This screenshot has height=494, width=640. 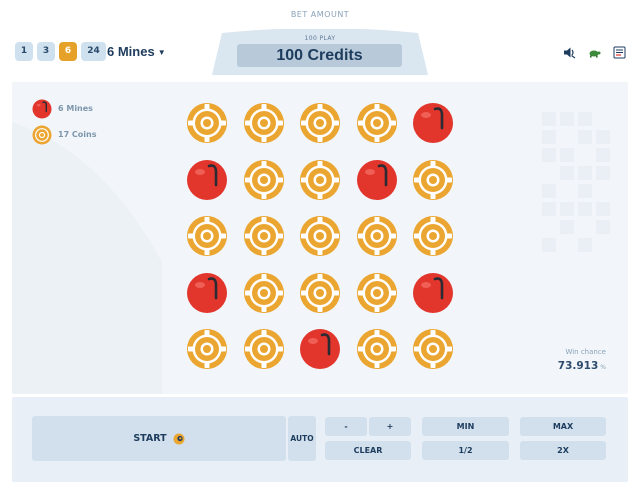 What do you see at coordinates (569, 51) in the screenshot?
I see `sound-icon` at bounding box center [569, 51].